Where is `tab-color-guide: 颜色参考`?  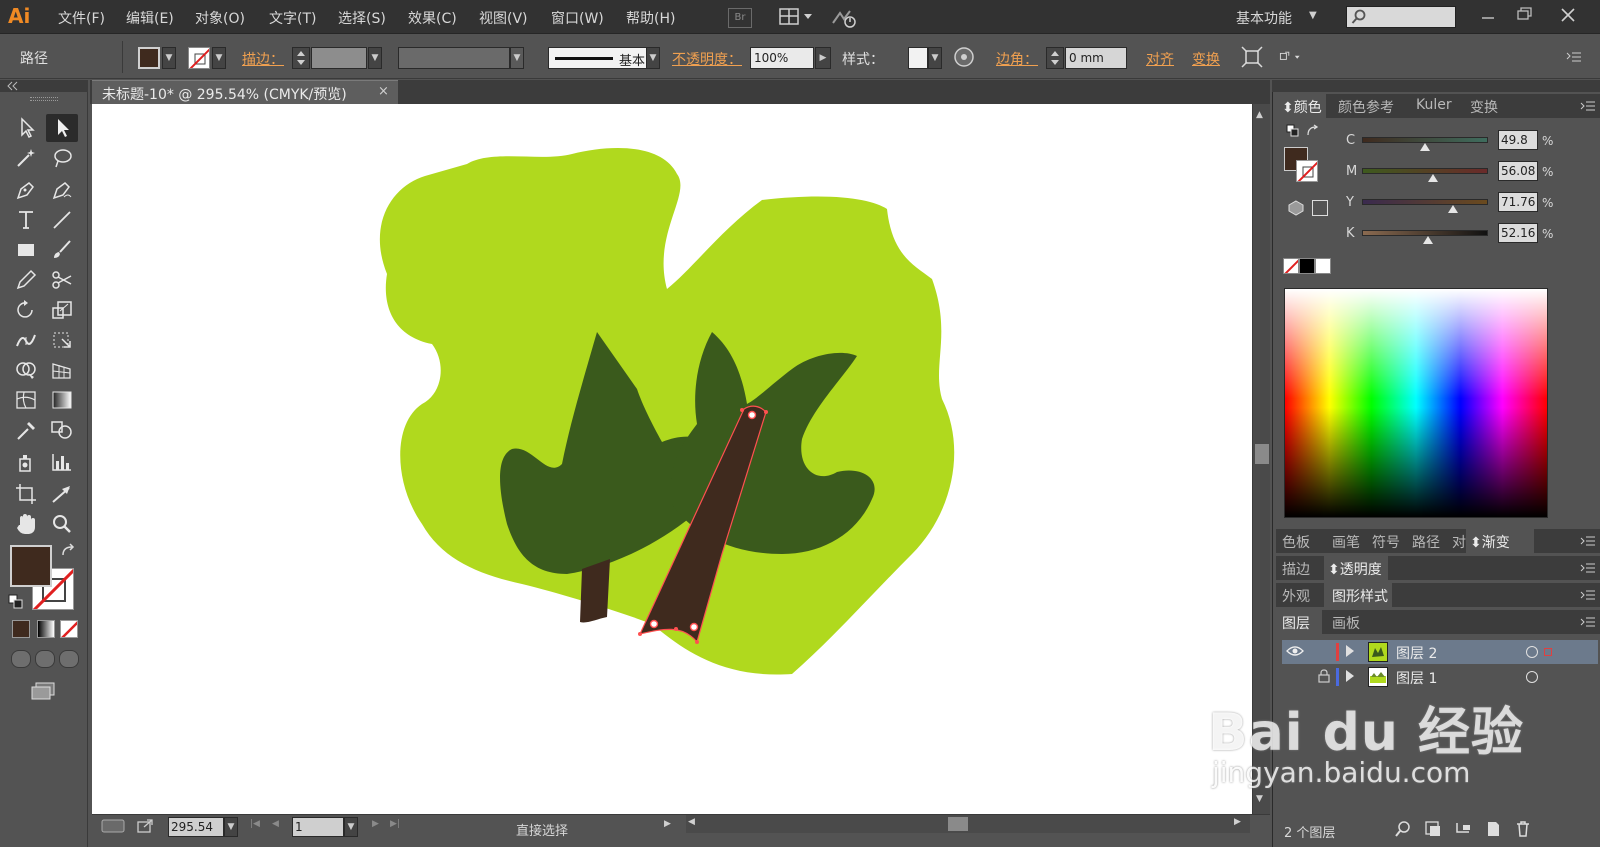 tab-color-guide: 颜色参考 is located at coordinates (1366, 107).